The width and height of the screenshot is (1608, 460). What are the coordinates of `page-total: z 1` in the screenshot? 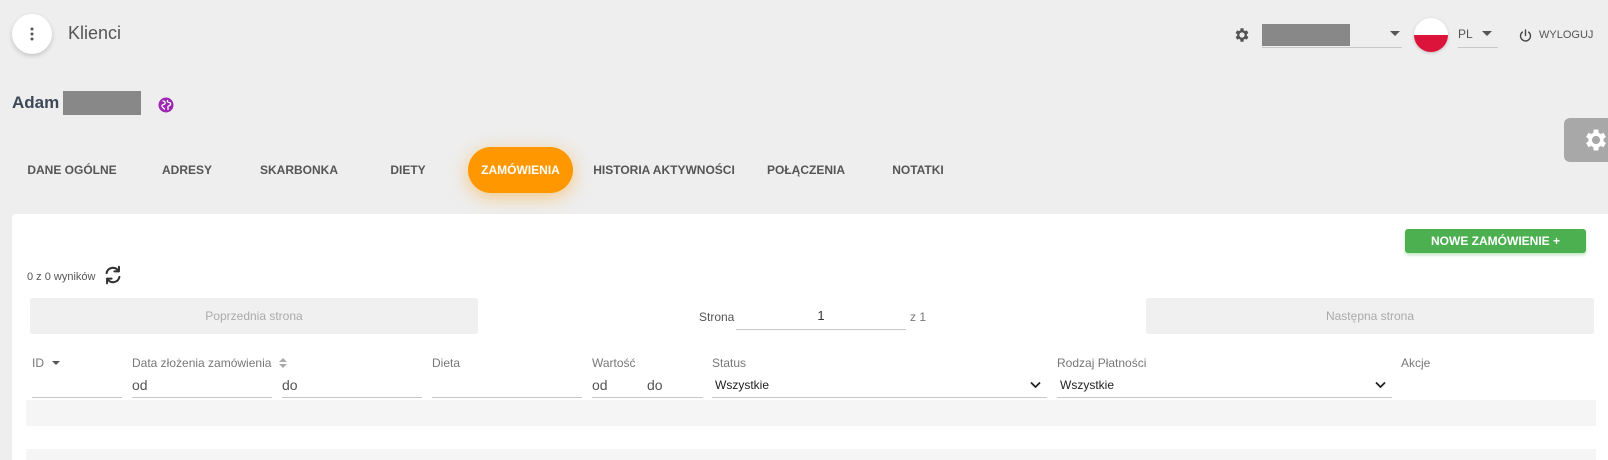 It's located at (918, 317).